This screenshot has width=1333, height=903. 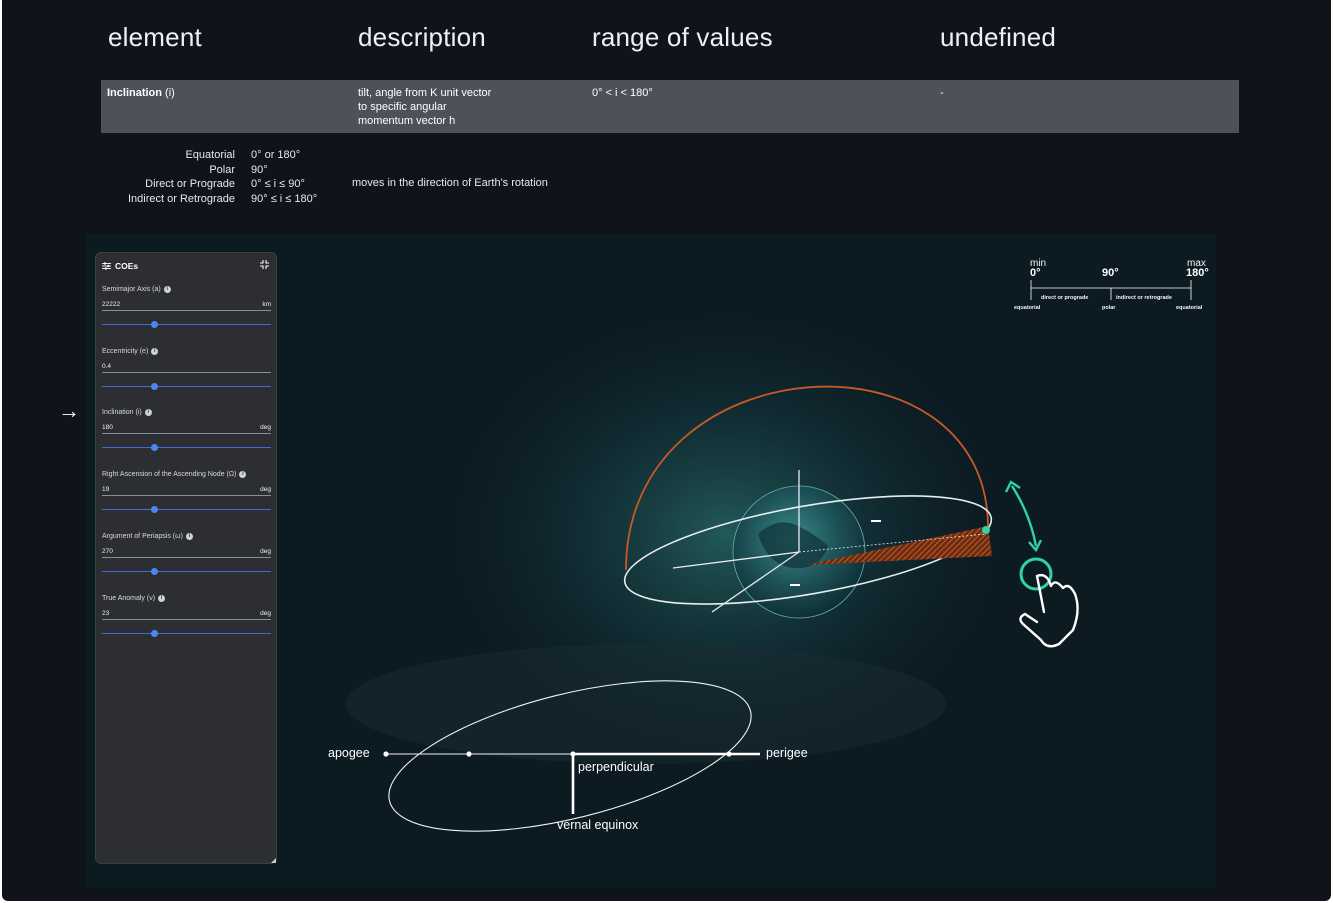 I want to click on field-label: Eccentricity (e), so click(x=125, y=351).